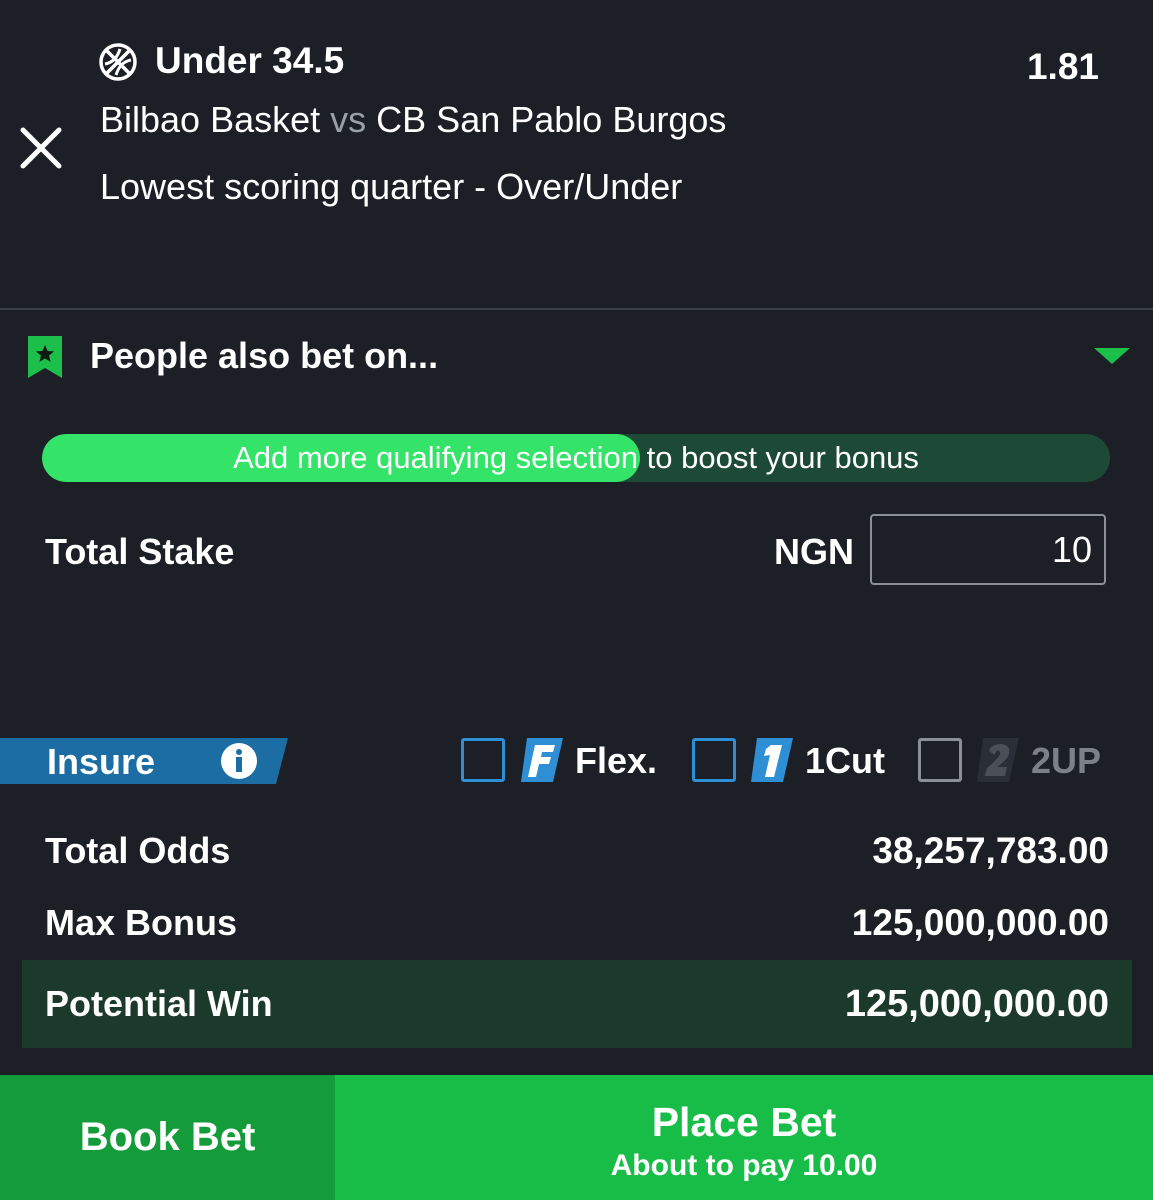 This screenshot has height=1200, width=1153. What do you see at coordinates (542, 760) in the screenshot?
I see `flex-logo-icon` at bounding box center [542, 760].